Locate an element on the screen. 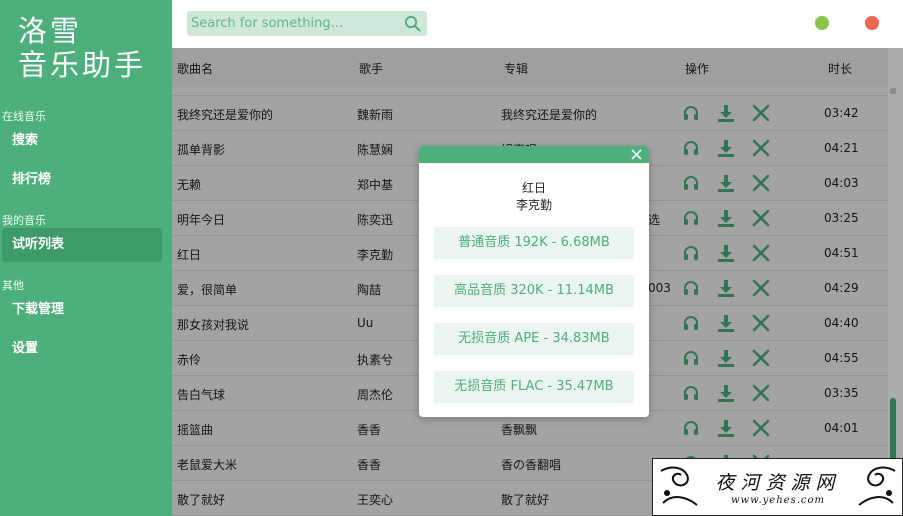 The width and height of the screenshot is (903, 516). app-logo: 洛雪 音乐助手 is located at coordinates (93, 48).